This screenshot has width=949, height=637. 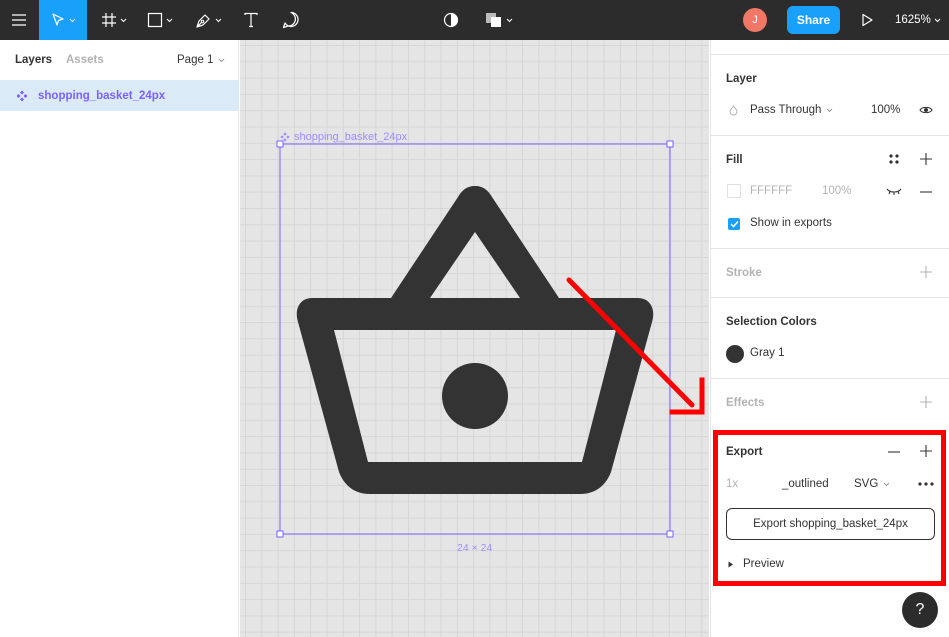 What do you see at coordinates (913, 20) in the screenshot?
I see `zoom-value: 1625%` at bounding box center [913, 20].